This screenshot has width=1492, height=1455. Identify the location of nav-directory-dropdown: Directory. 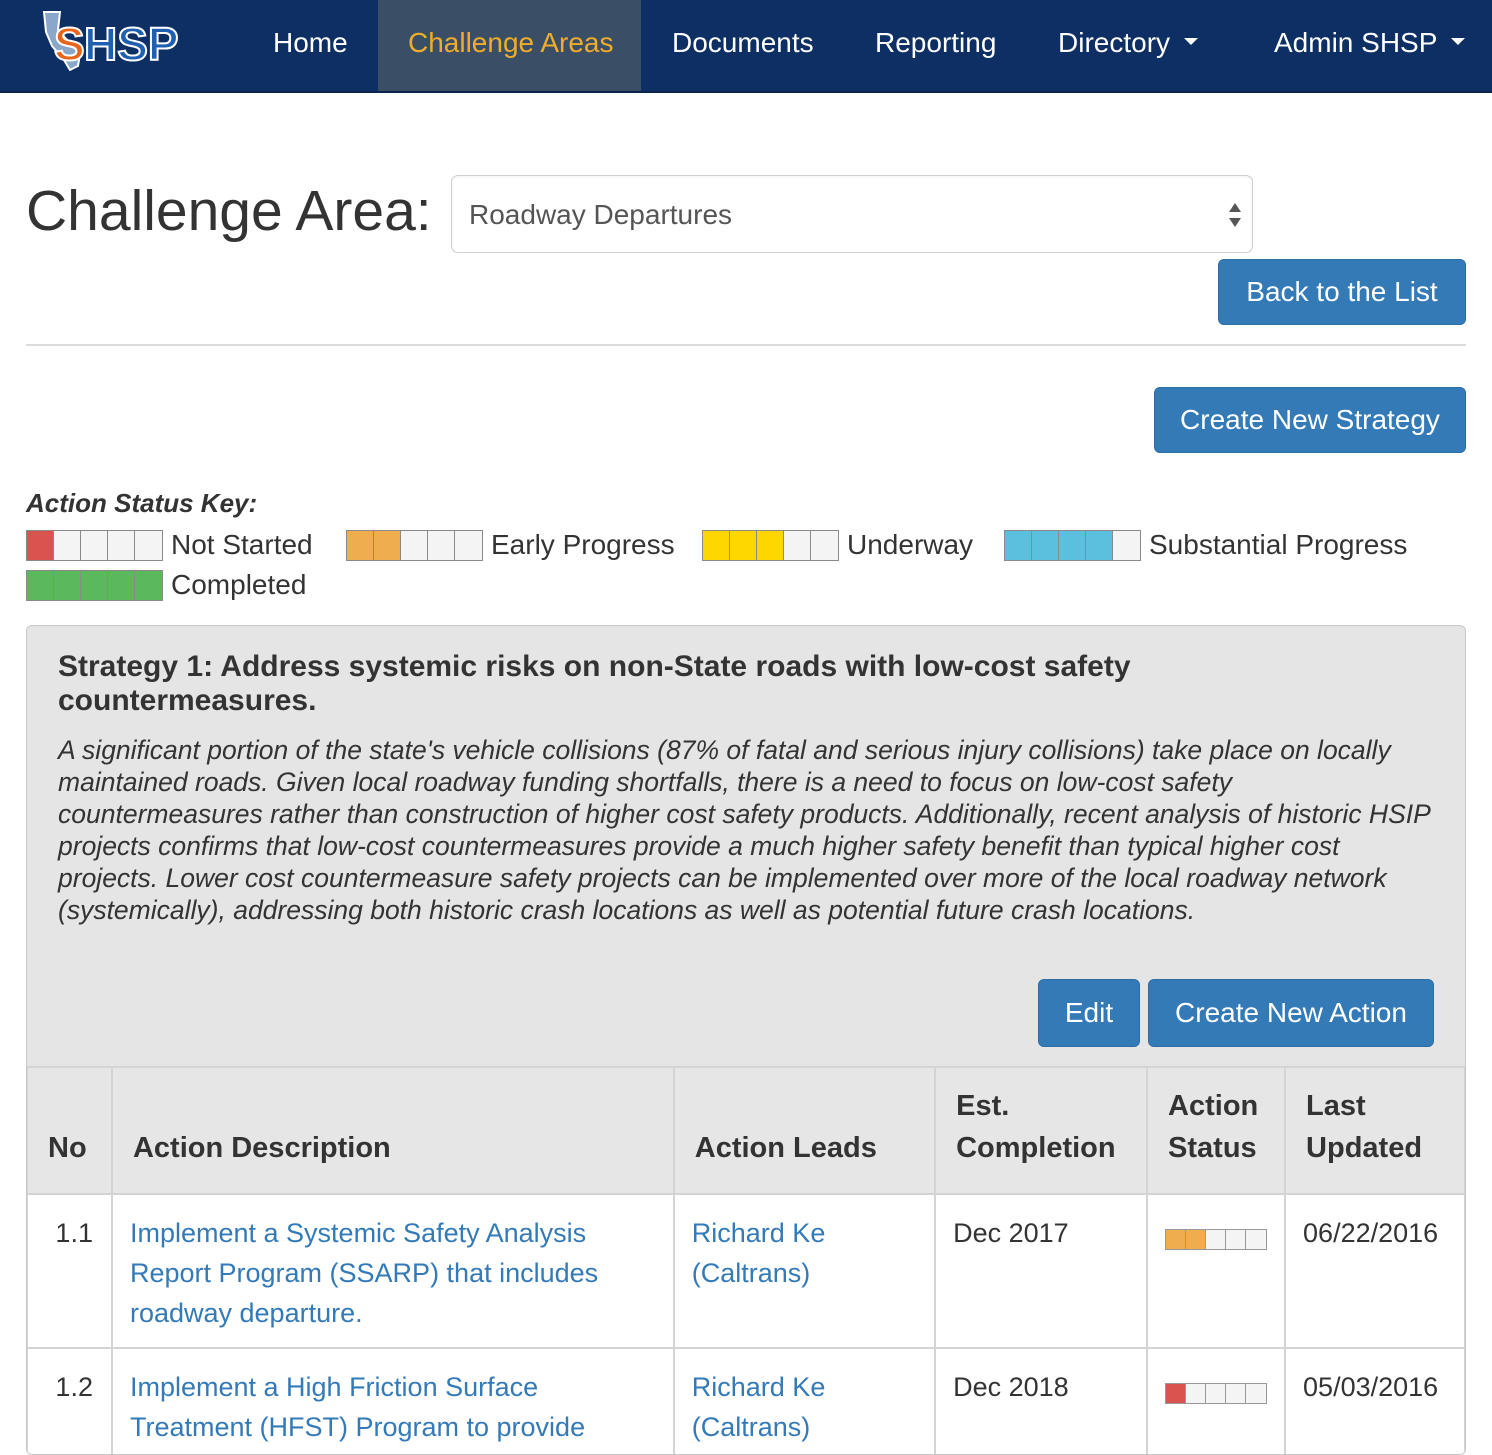
(1128, 45).